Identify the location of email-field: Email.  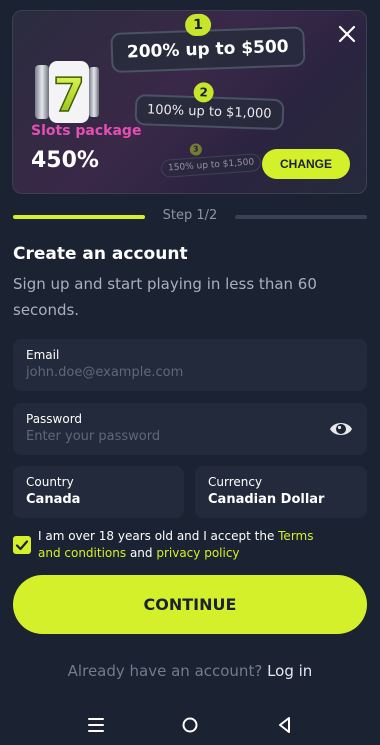
(190, 365).